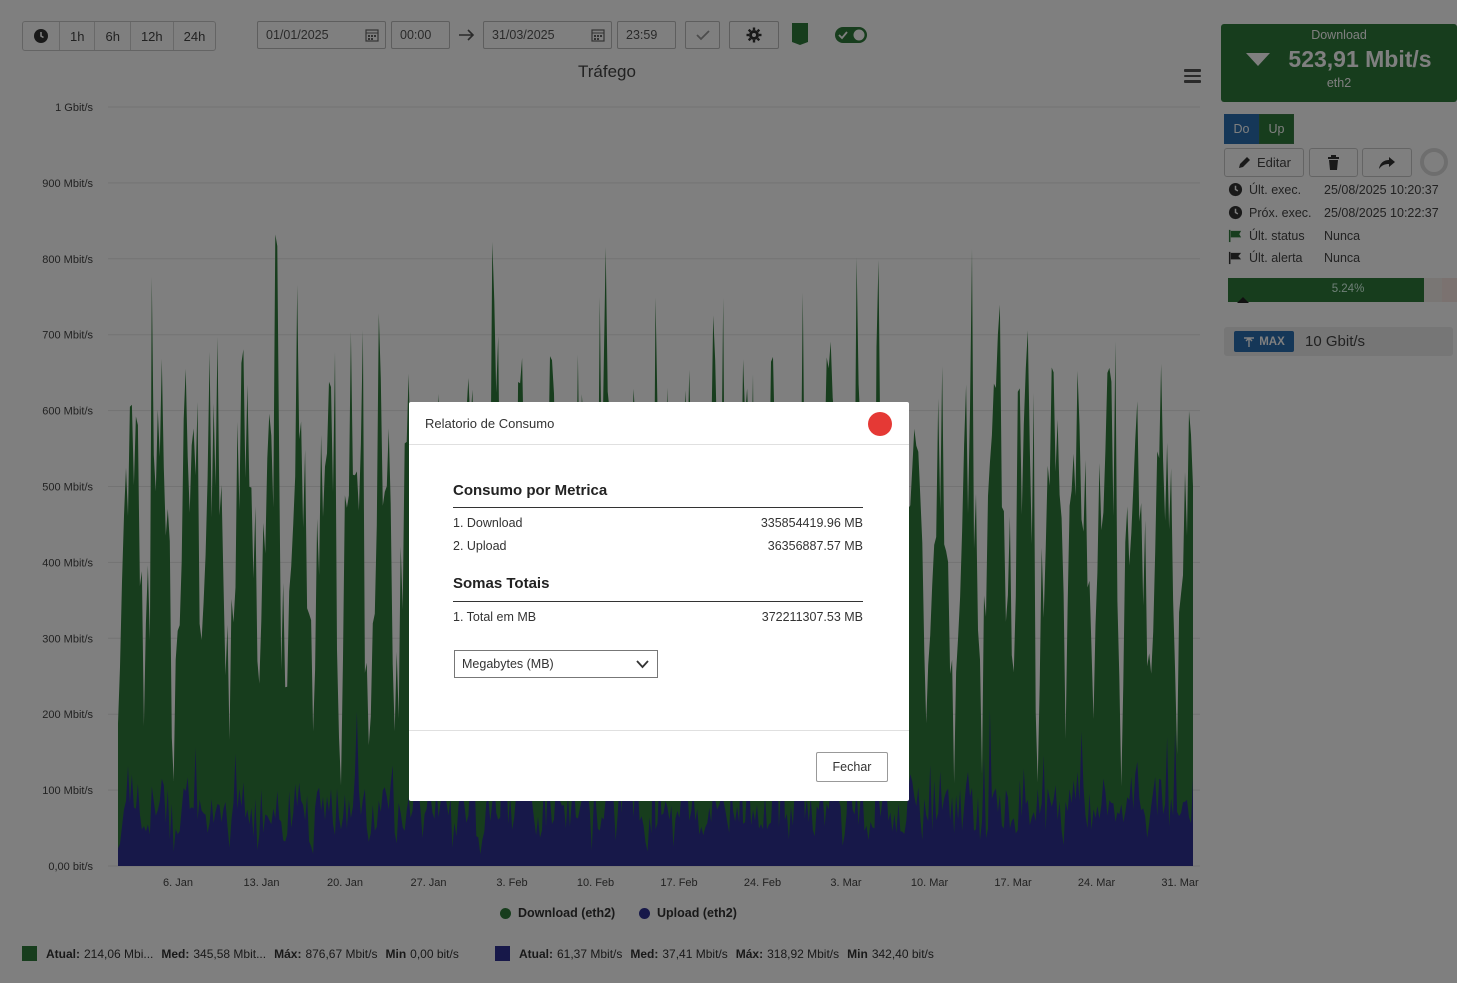 This screenshot has width=1457, height=983. I want to click on modal-header: Relatorio de Consumo, so click(659, 423).